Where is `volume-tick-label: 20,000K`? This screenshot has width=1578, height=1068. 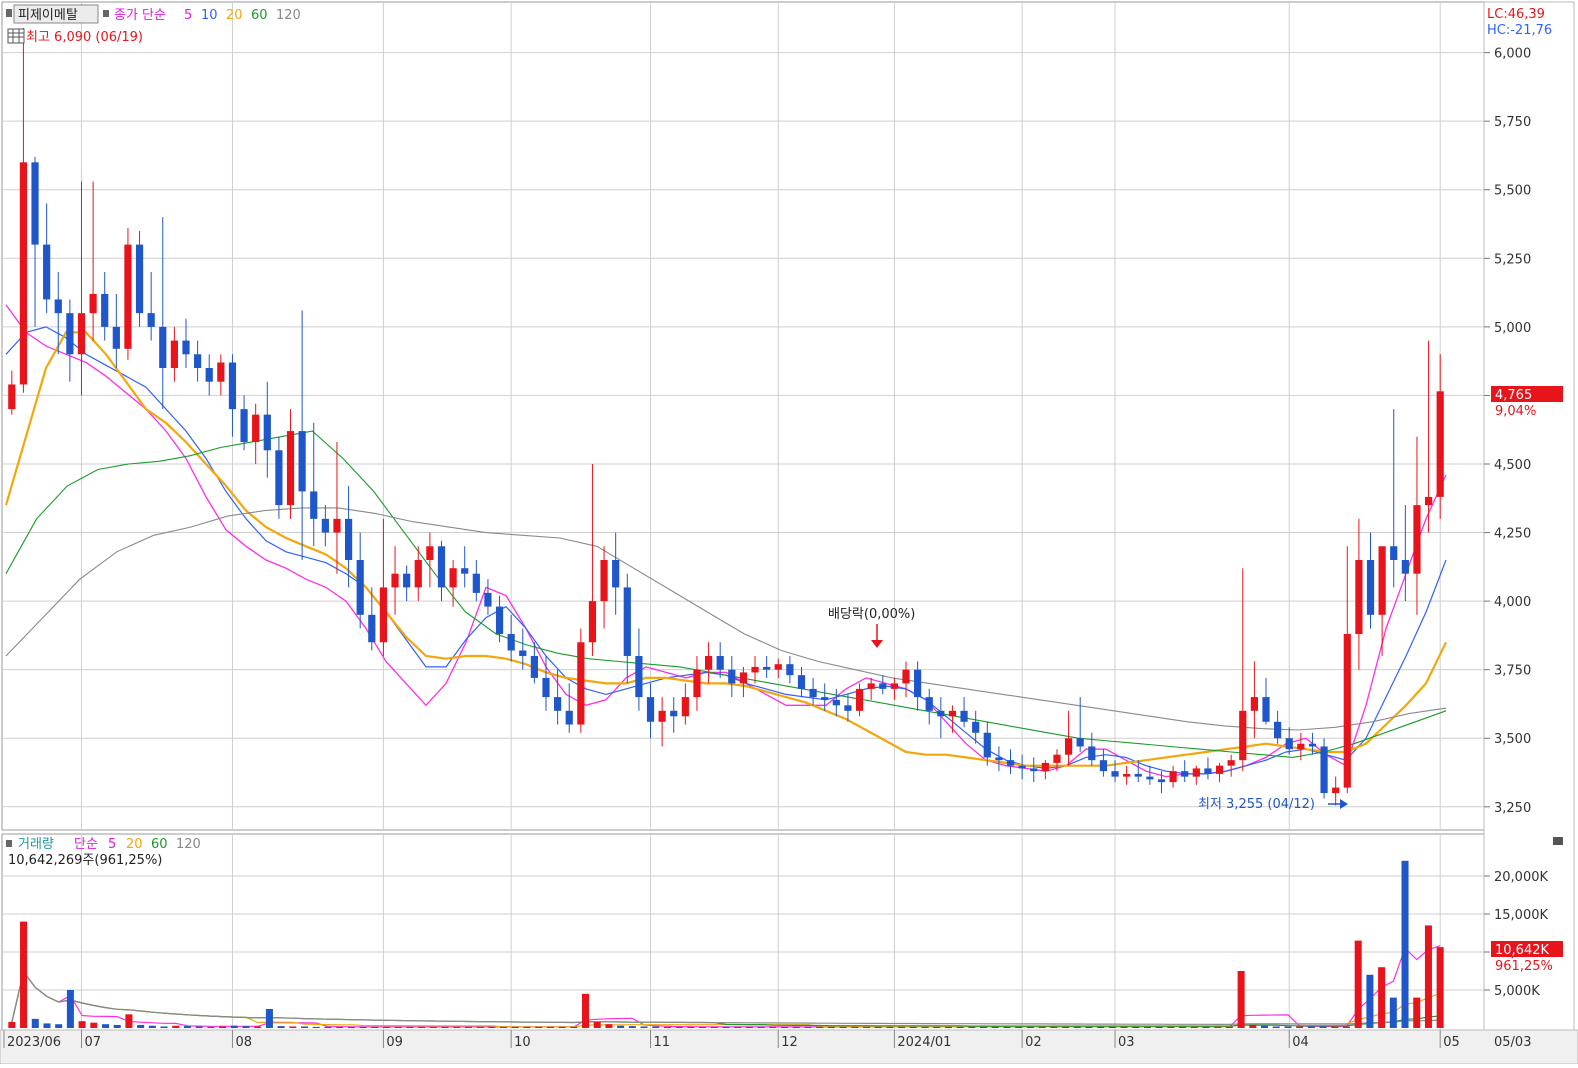
volume-tick-label: 20,000K is located at coordinates (1521, 877).